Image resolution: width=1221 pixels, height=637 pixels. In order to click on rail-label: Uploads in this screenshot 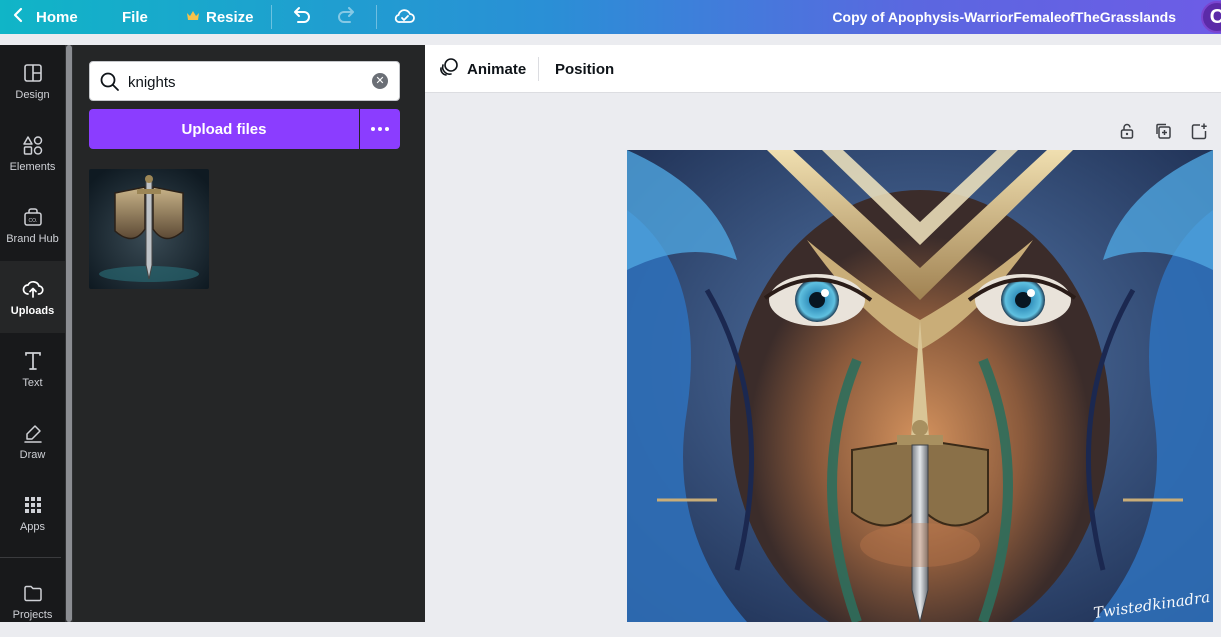, I will do `click(32, 310)`.